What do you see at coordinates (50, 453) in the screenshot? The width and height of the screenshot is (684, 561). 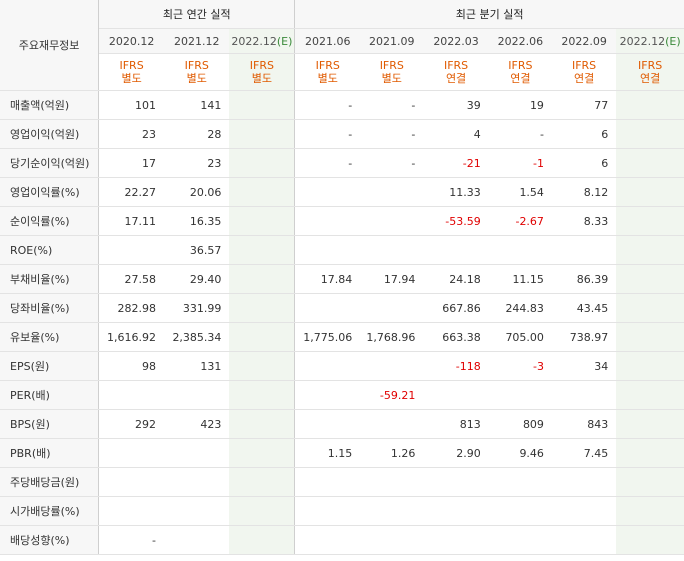 I see `metric-label: PBR(배)` at bounding box center [50, 453].